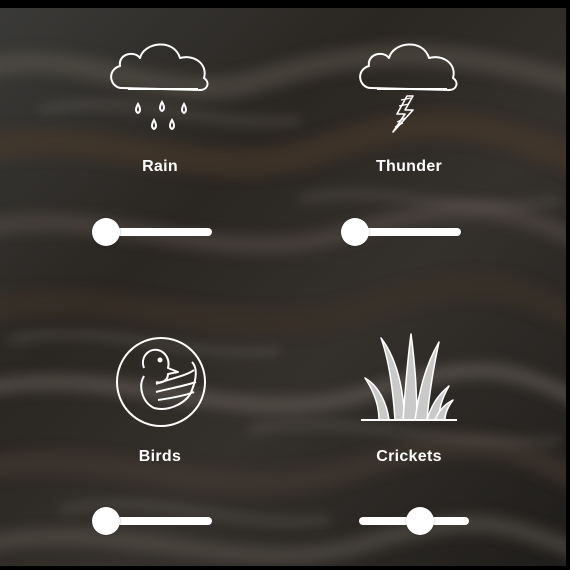 The width and height of the screenshot is (570, 570). I want to click on right-edge-bar, so click(568, 285).